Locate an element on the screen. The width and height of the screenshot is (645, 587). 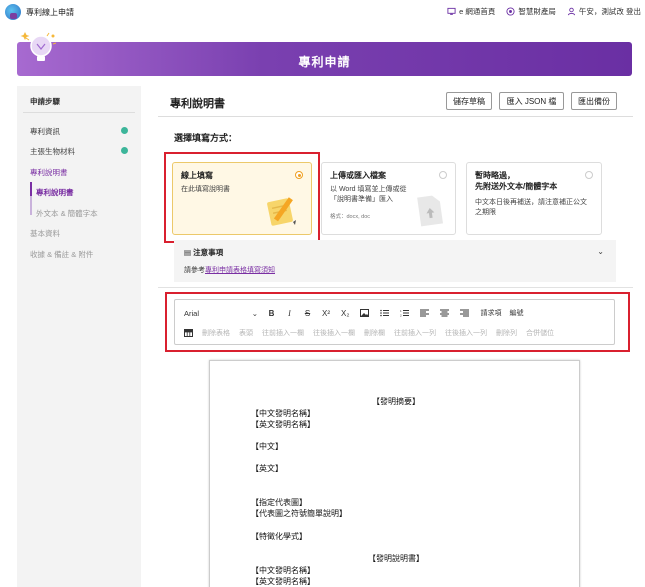
notice-panel: ▤ 注意事項 ⌄ 請參考專利申請表格填寫須知 is located at coordinates (395, 261).